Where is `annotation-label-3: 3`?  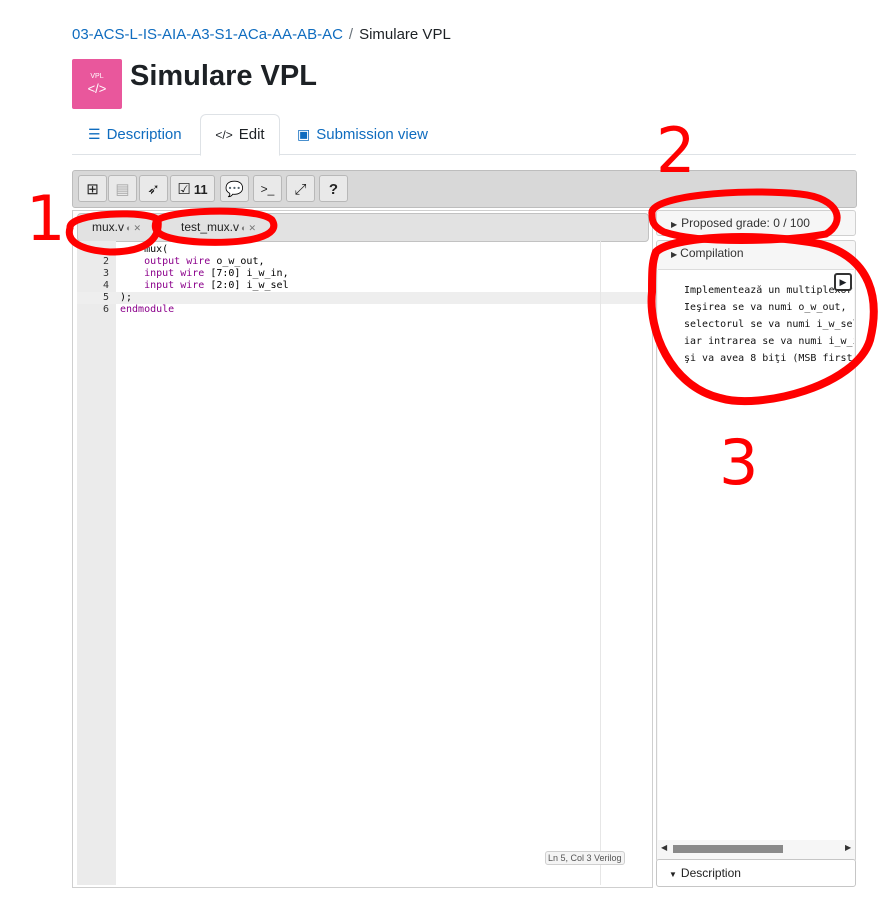 annotation-label-3: 3 is located at coordinates (739, 462).